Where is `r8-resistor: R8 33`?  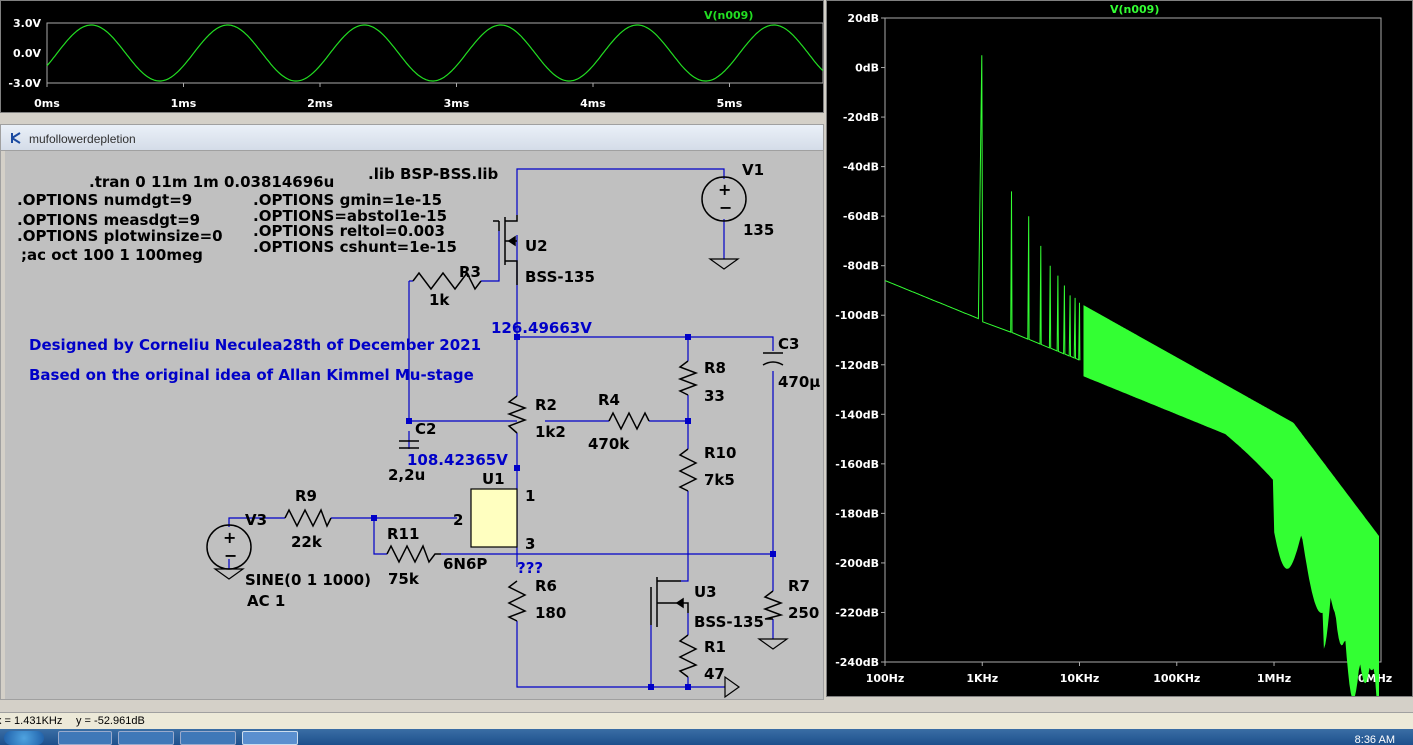 r8-resistor: R8 33 is located at coordinates (701, 382).